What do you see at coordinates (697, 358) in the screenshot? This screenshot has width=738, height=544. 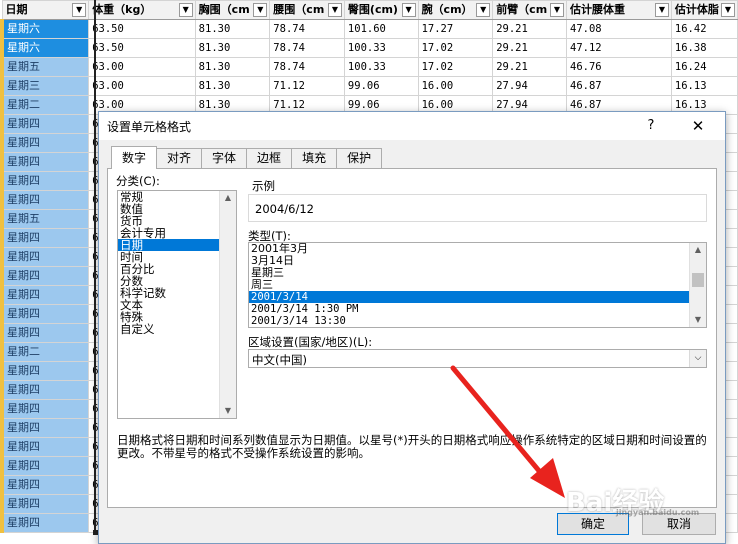 I see `chevron-down-icon: ⌵` at bounding box center [697, 358].